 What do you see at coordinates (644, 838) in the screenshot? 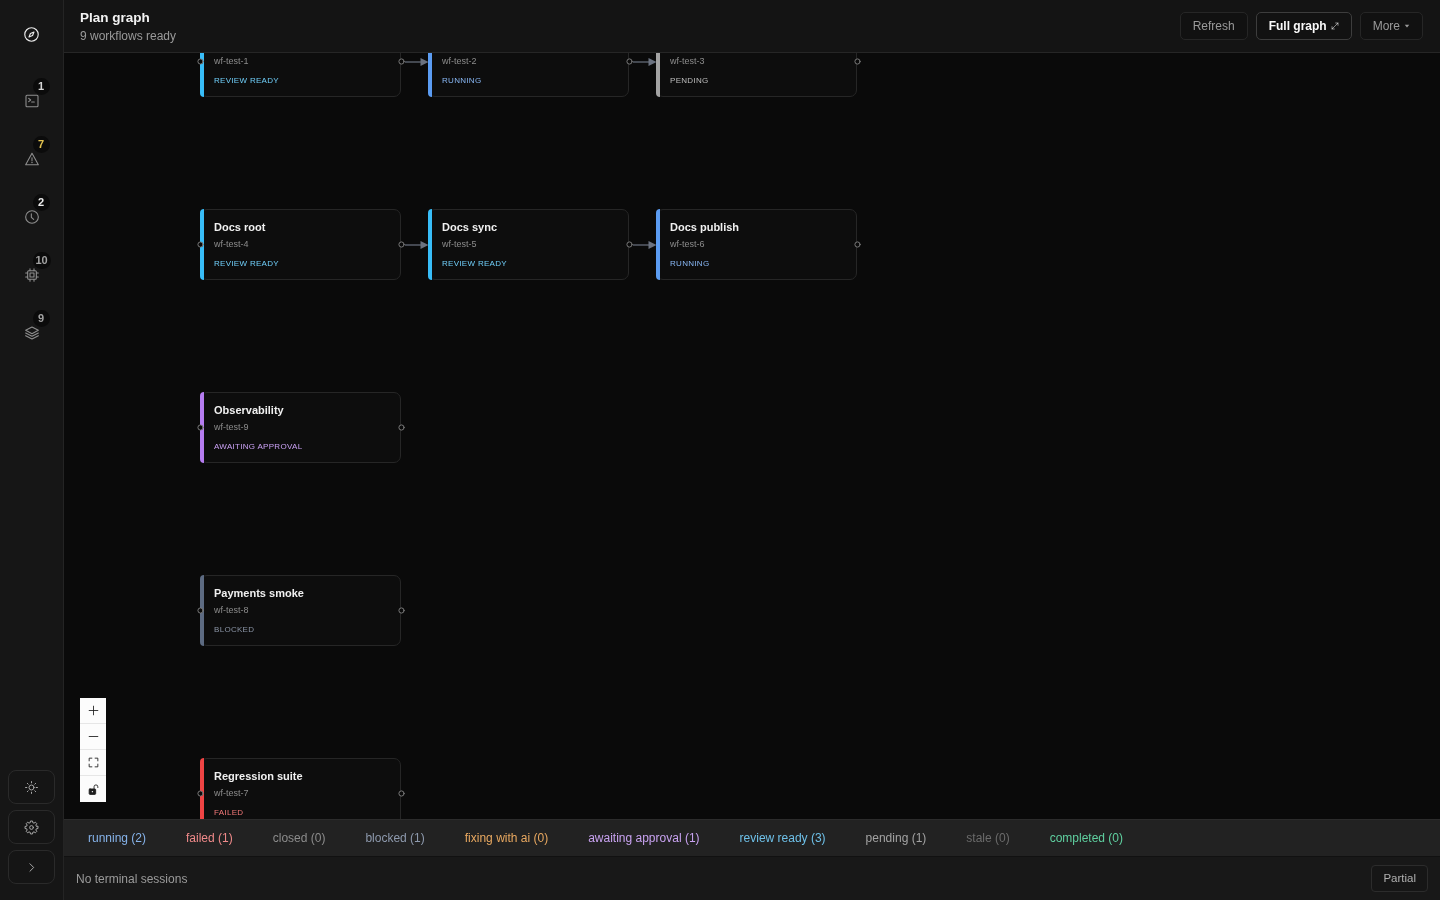
I see `status-filter: awaiting approval (1)` at bounding box center [644, 838].